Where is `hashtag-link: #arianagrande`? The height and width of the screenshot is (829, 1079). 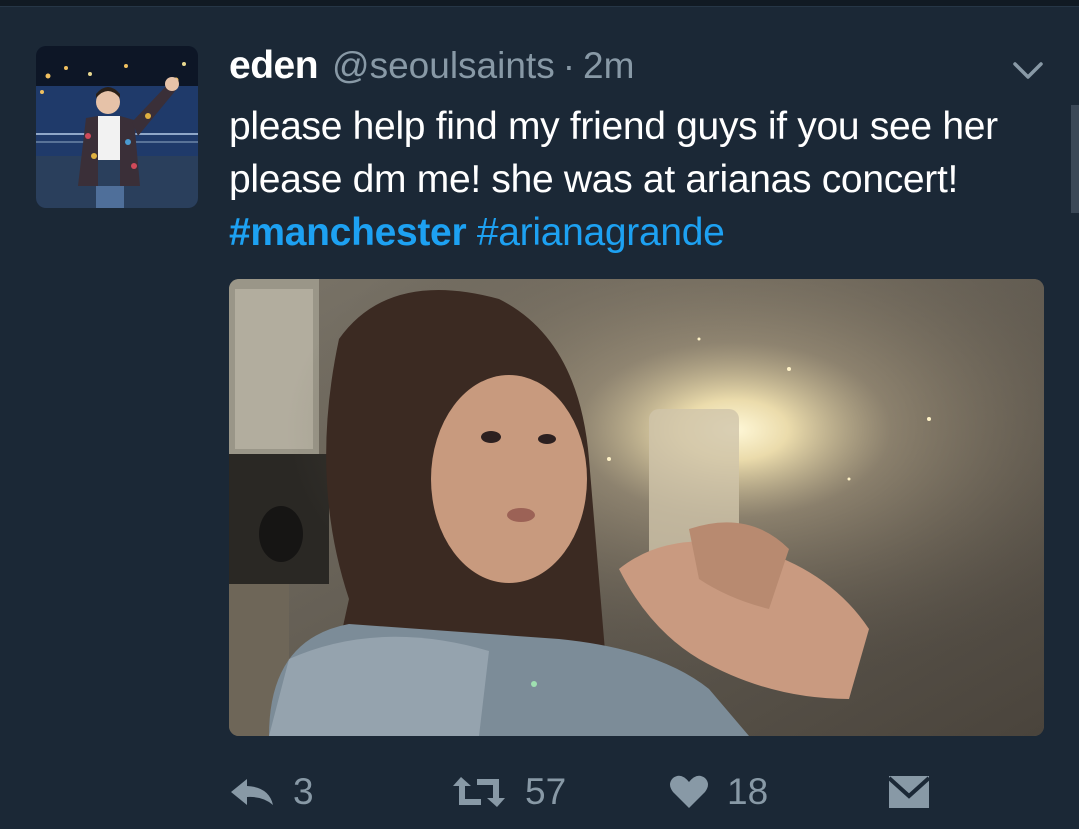 hashtag-link: #arianagrande is located at coordinates (601, 232).